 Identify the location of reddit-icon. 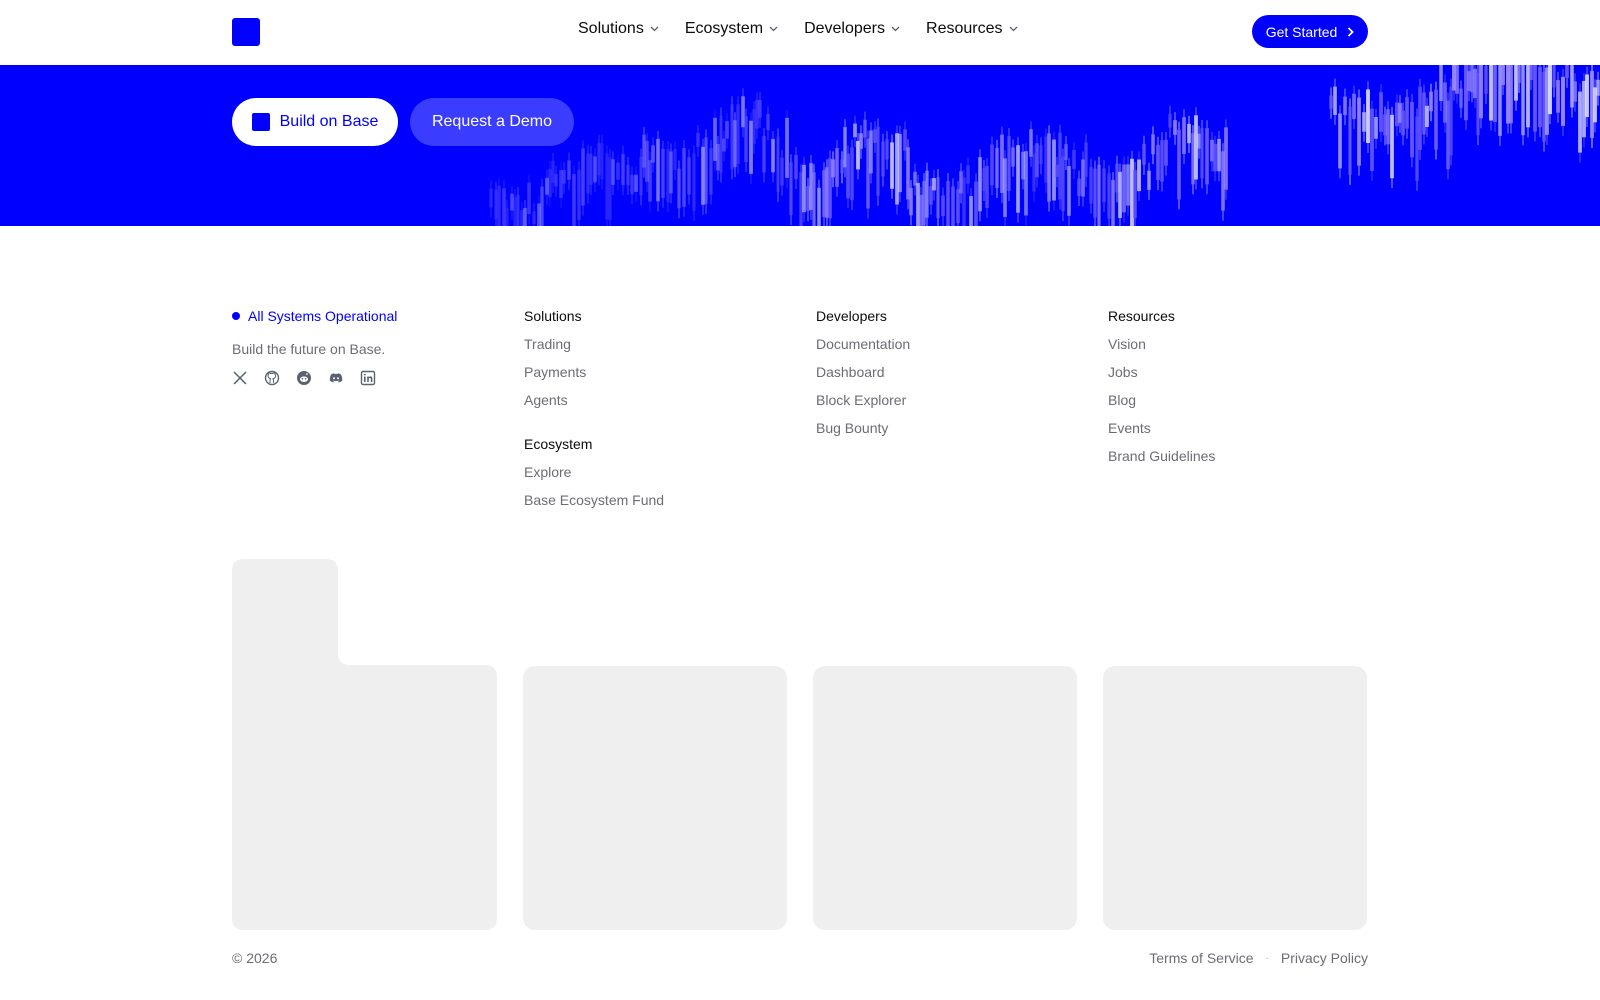
(304, 378).